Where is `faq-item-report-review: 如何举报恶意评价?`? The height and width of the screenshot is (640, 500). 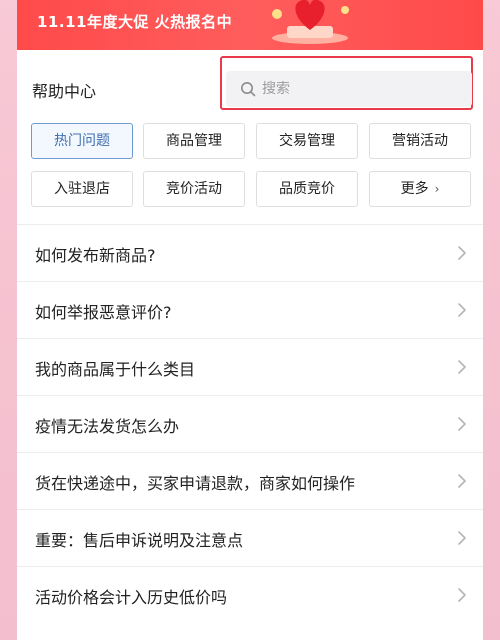 faq-item-report-review: 如何举报恶意评价? is located at coordinates (250, 310).